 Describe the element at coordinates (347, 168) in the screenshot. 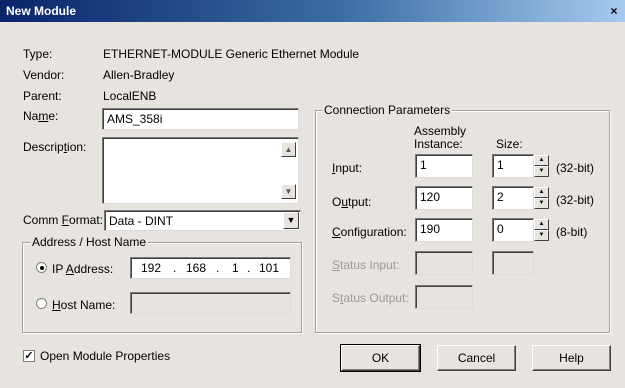

I see `input-label: Input:` at that location.